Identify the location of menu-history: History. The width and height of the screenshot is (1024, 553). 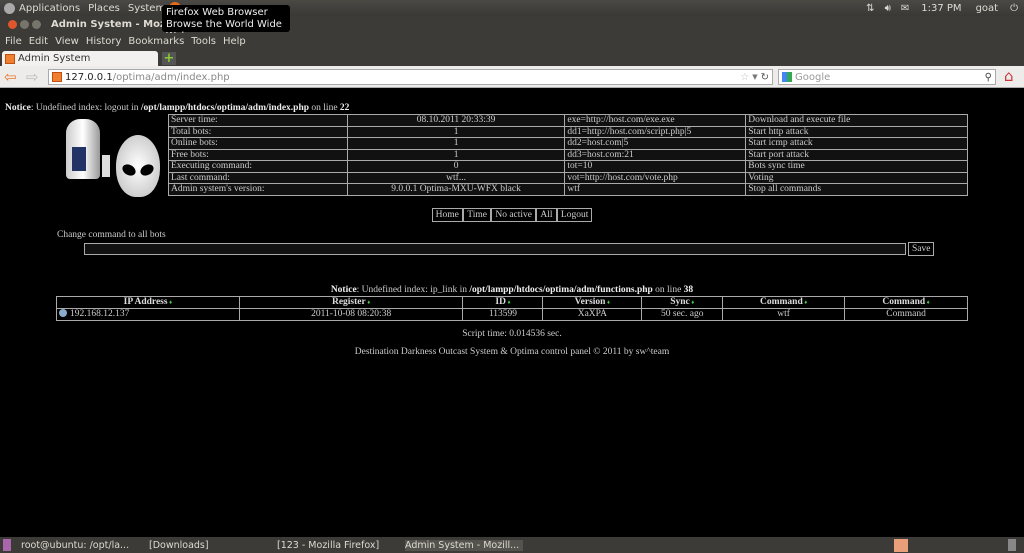
(104, 41).